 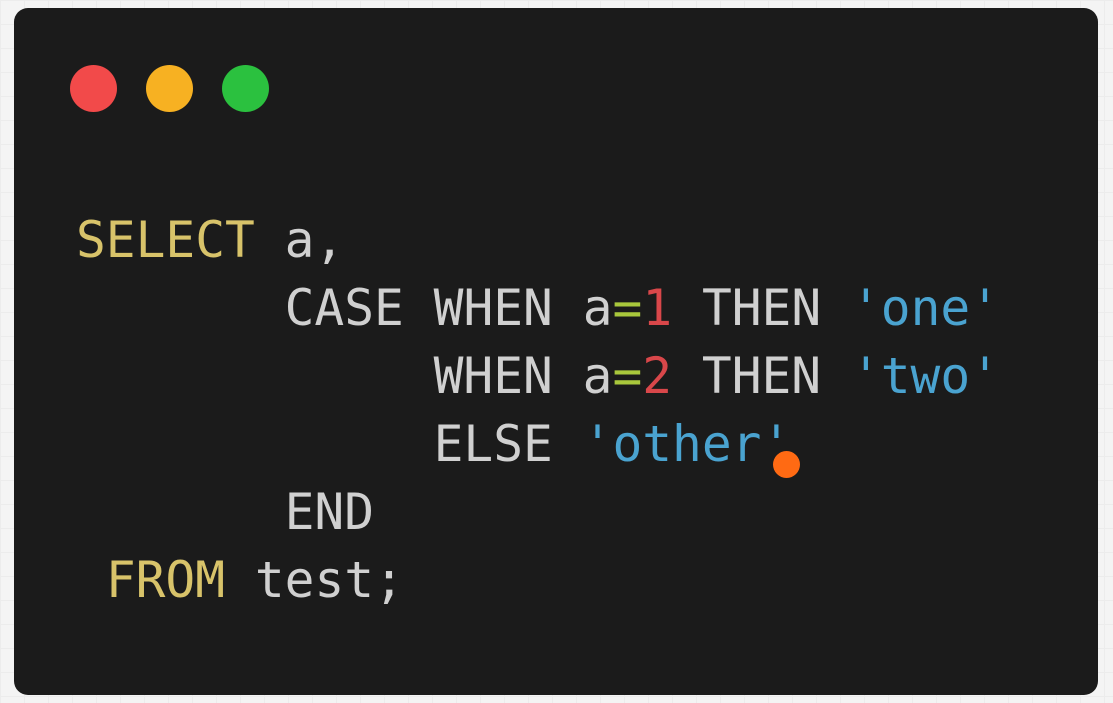 What do you see at coordinates (344, 308) in the screenshot?
I see `code-token: CASE` at bounding box center [344, 308].